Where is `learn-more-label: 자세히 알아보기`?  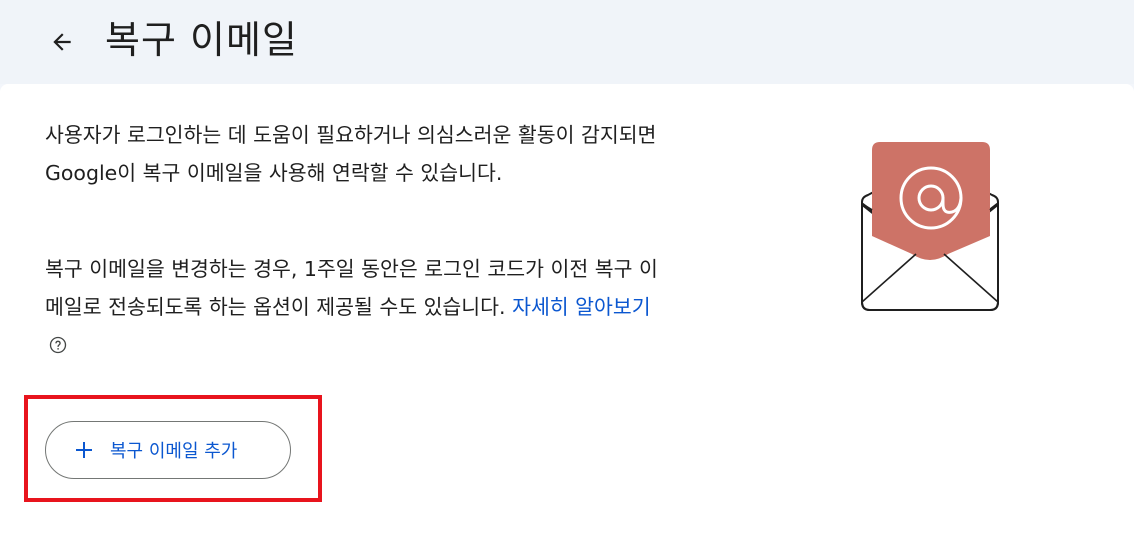 learn-more-label: 자세히 알아보기 is located at coordinates (581, 307).